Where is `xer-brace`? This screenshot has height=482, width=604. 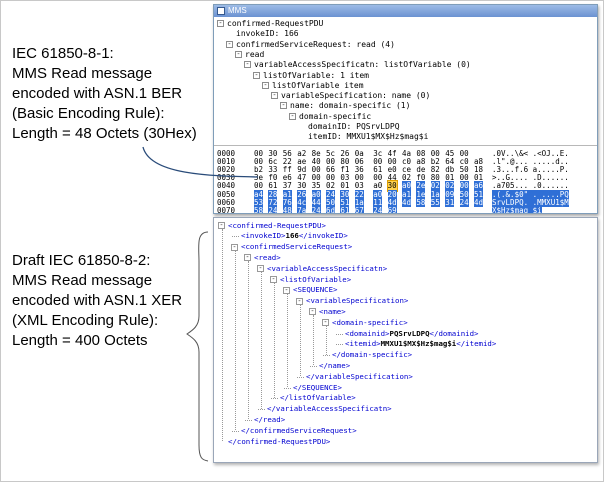 xer-brace is located at coordinates (197, 346).